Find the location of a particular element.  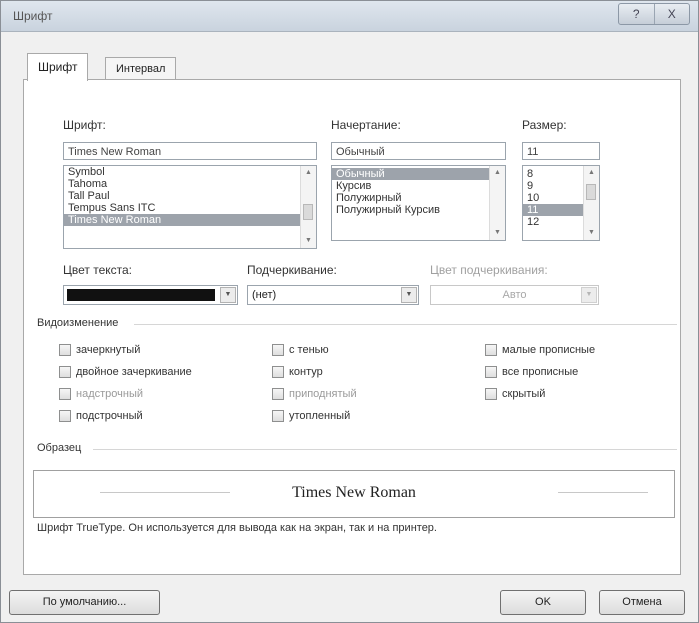

superscript-checkbox: надстрочный is located at coordinates (101, 394).